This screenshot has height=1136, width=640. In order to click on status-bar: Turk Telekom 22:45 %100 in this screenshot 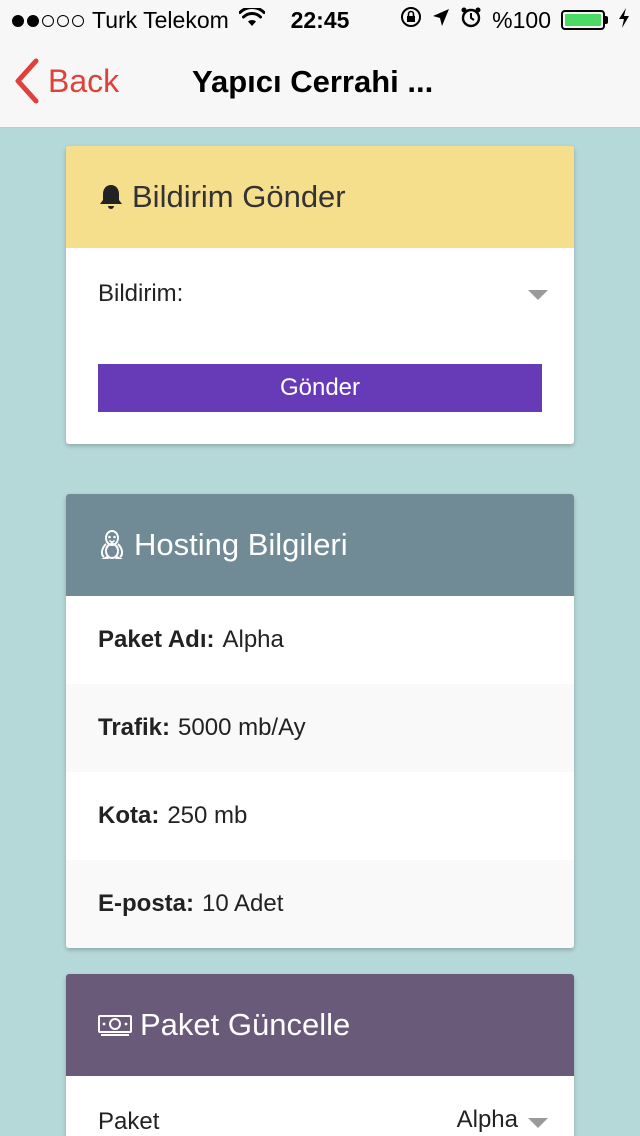, I will do `click(320, 20)`.